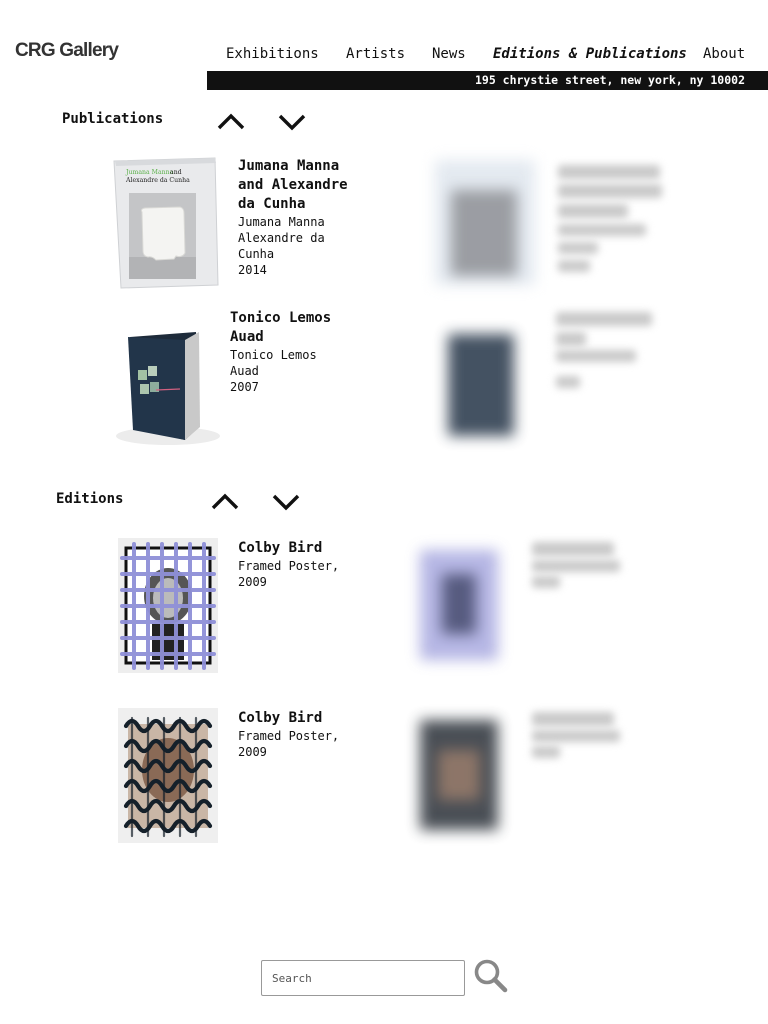  What do you see at coordinates (290, 328) in the screenshot?
I see `publication-title: Tonico Lemos Auad` at bounding box center [290, 328].